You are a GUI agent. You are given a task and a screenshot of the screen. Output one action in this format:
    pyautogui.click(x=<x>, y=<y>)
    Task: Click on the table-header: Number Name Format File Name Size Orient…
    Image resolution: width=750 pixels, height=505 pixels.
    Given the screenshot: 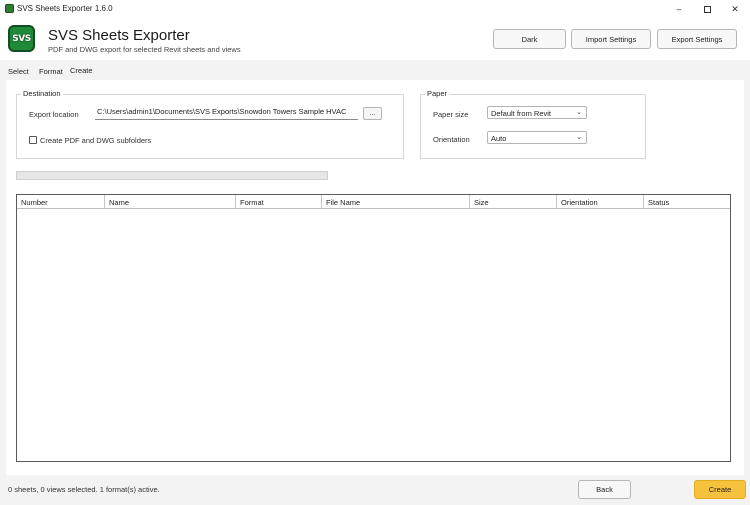 What is the action you would take?
    pyautogui.click(x=373, y=202)
    